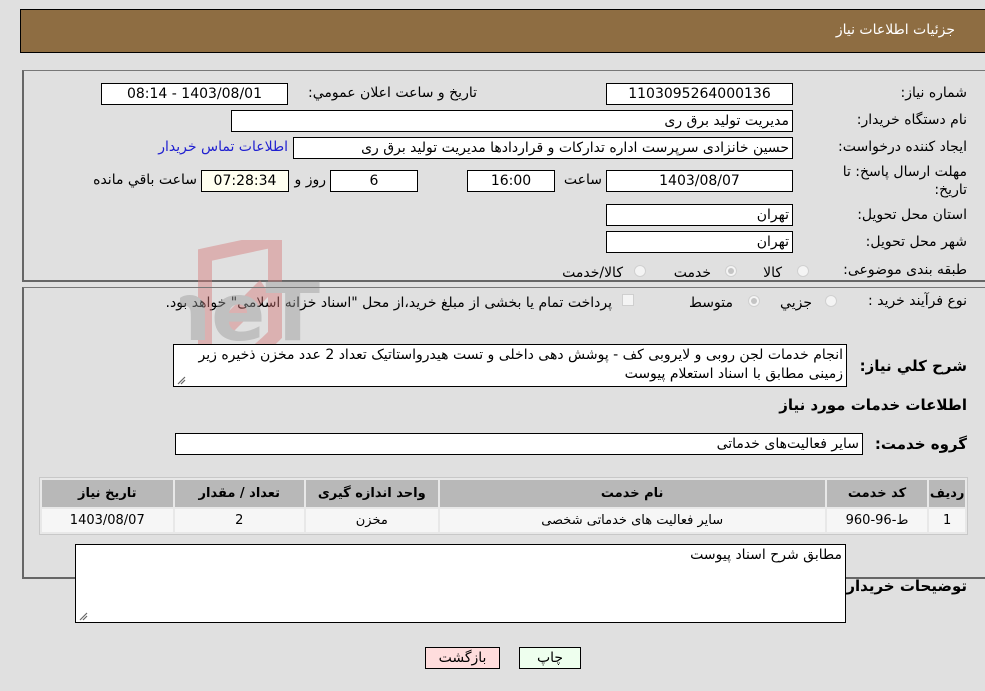  I want to click on service-group-label: گروه خدمت:, so click(920, 444).